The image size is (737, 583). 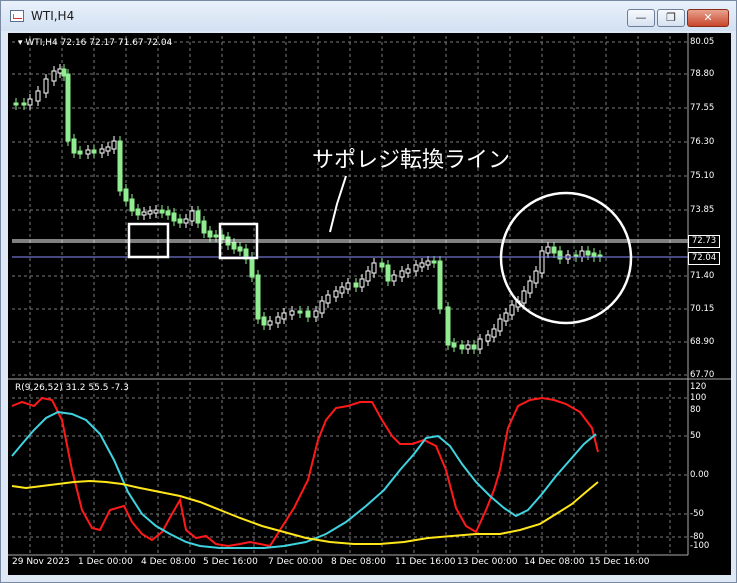 What do you see at coordinates (95, 43) in the screenshot?
I see `ohlc-readout: ▾ WTI,H4 72.16 72.17 71.67 72.04` at bounding box center [95, 43].